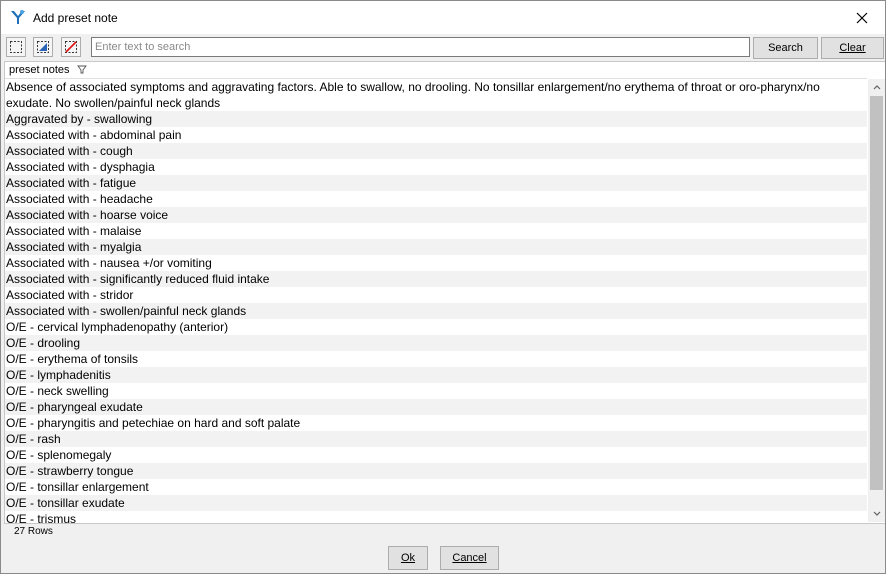 This screenshot has width=886, height=574. Describe the element at coordinates (436, 439) in the screenshot. I see `table-row: O/E - rash` at that location.